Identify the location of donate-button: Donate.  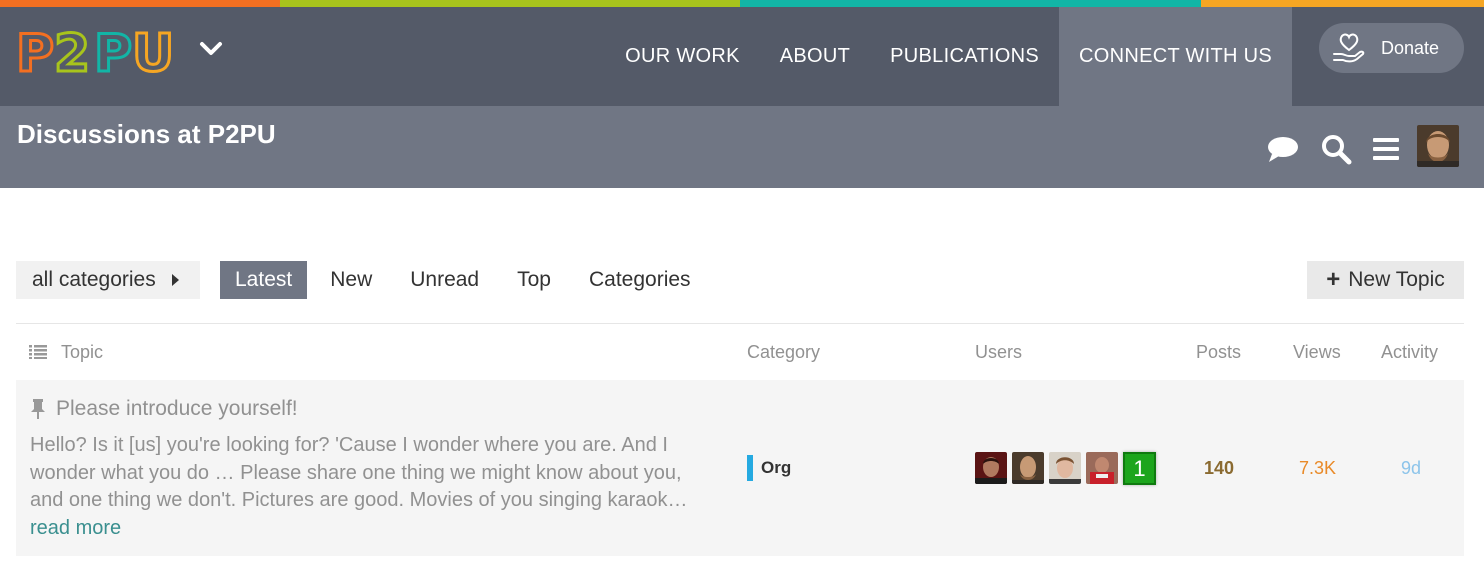
(1391, 48).